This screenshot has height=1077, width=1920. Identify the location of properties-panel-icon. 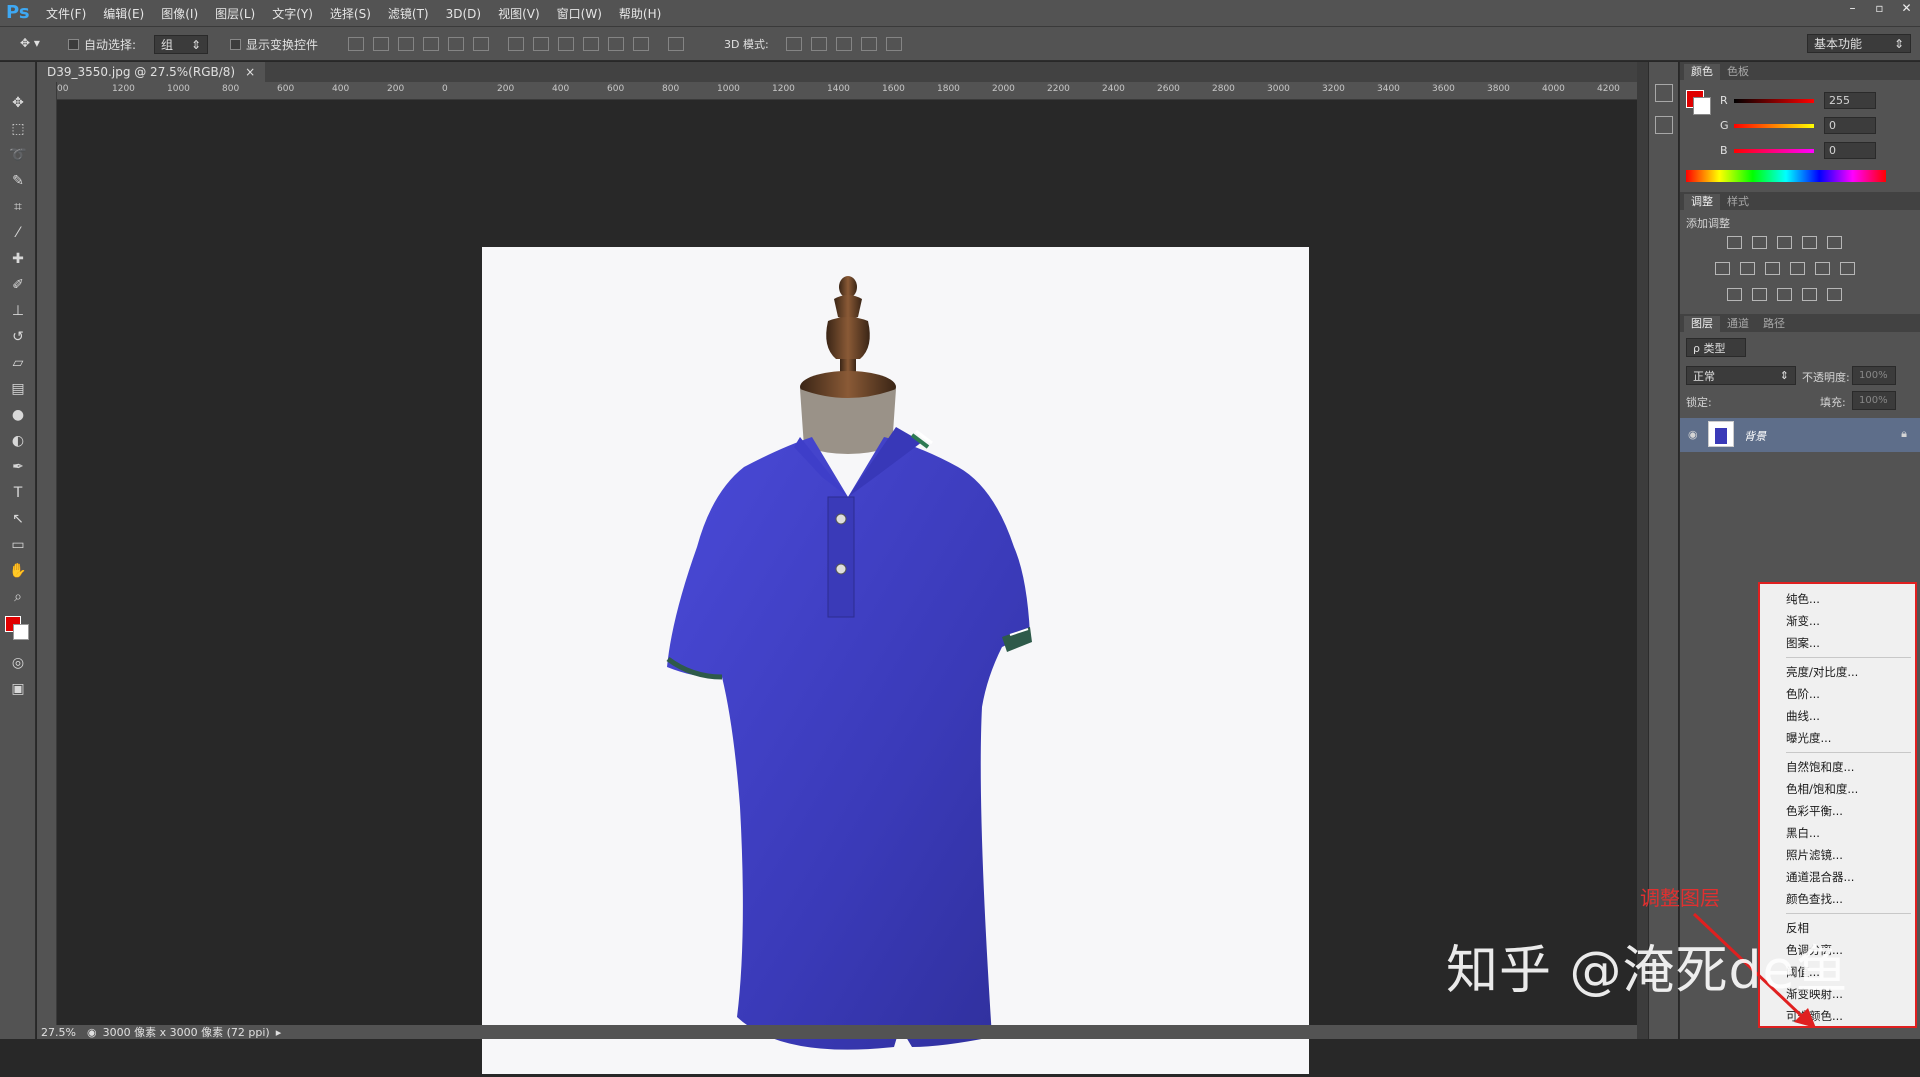
(1663, 125).